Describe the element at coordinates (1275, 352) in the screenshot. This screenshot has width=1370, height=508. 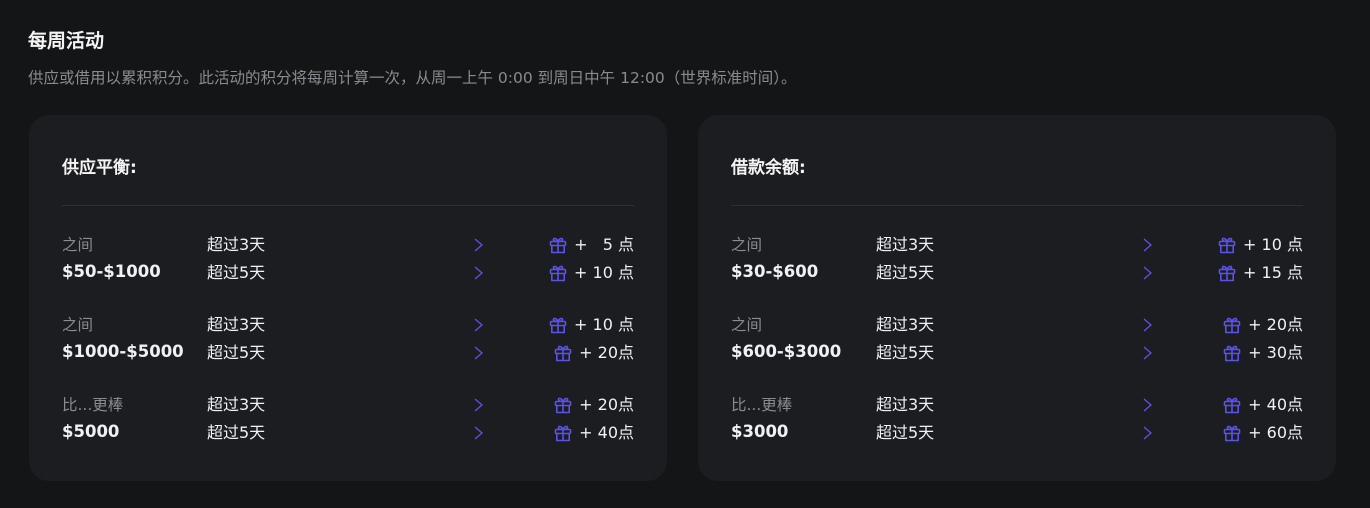
I see `points-value: + 30点` at that location.